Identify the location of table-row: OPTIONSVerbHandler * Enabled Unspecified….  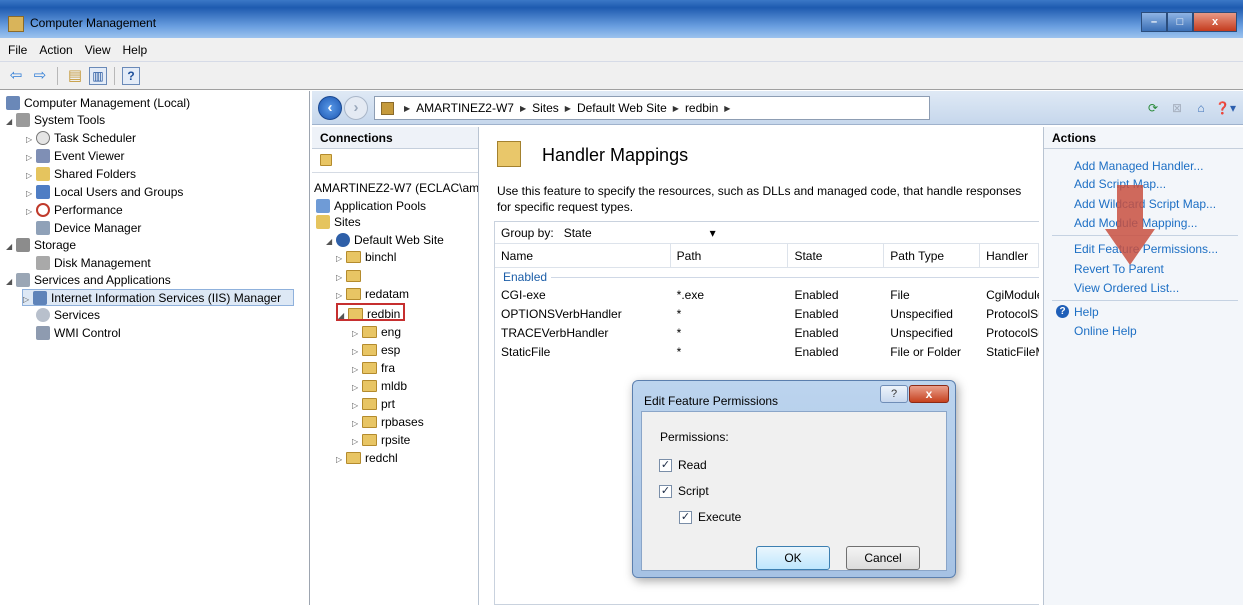
(767, 314).